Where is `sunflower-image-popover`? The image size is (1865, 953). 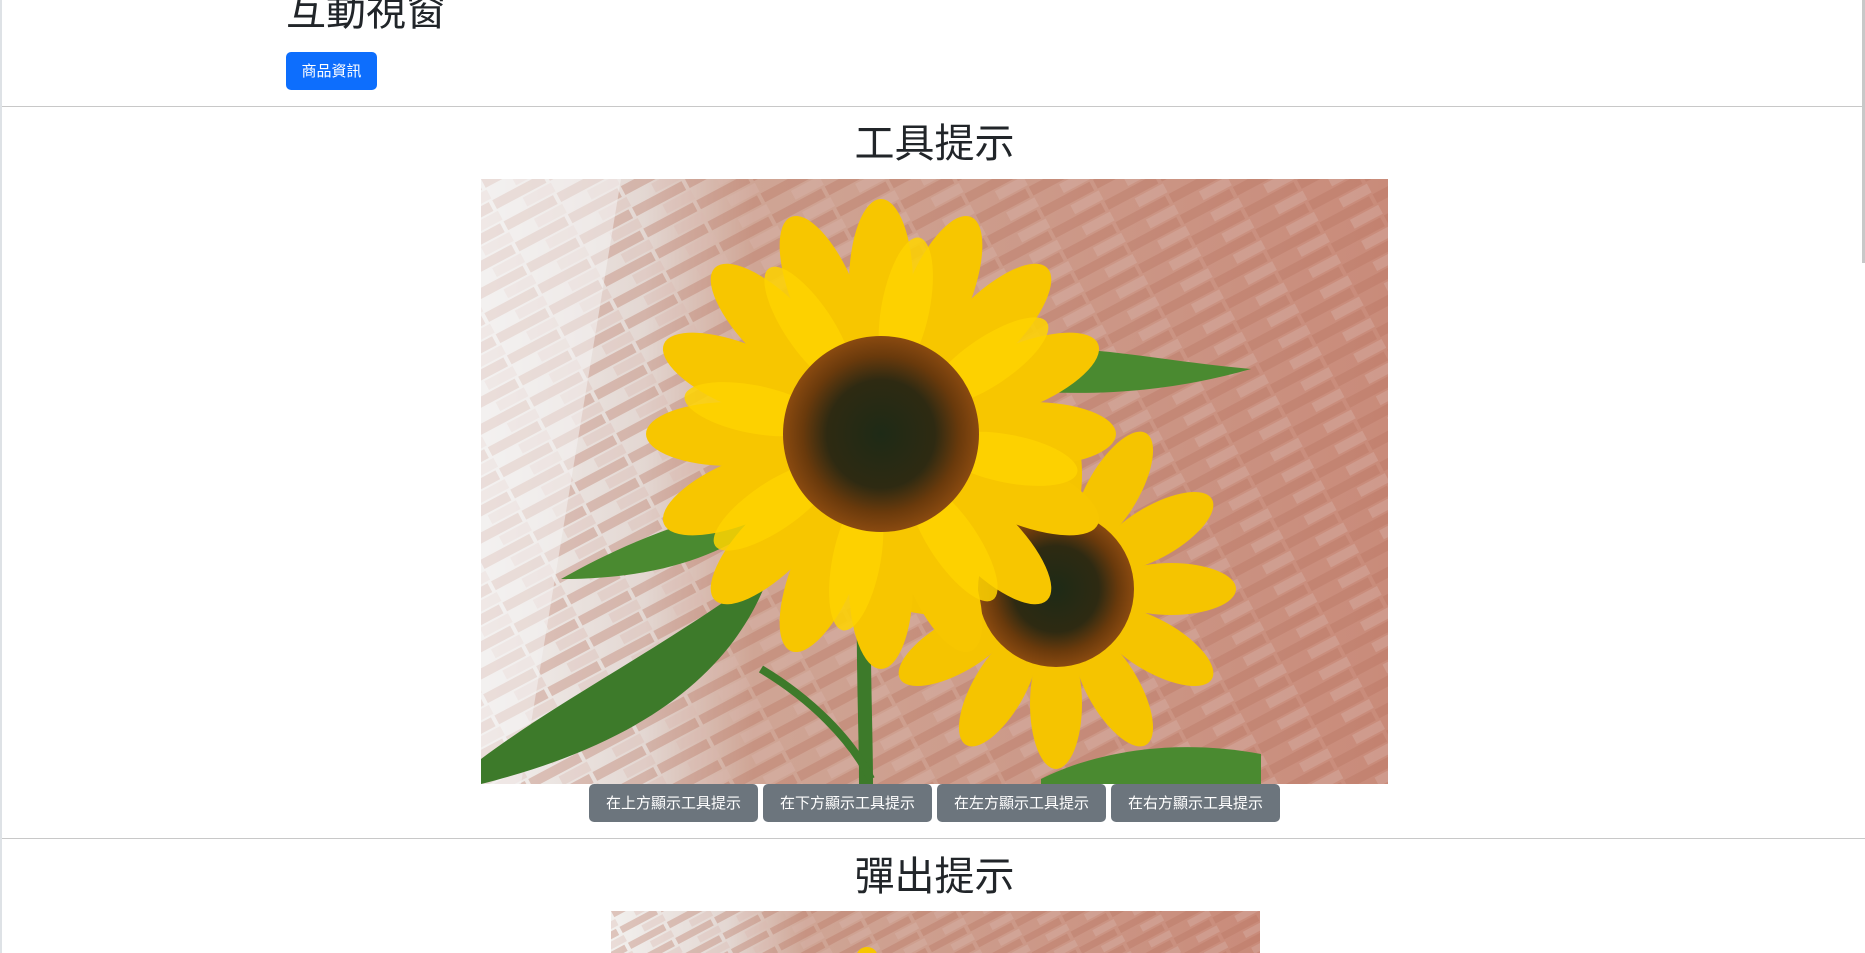 sunflower-image-popover is located at coordinates (935, 932).